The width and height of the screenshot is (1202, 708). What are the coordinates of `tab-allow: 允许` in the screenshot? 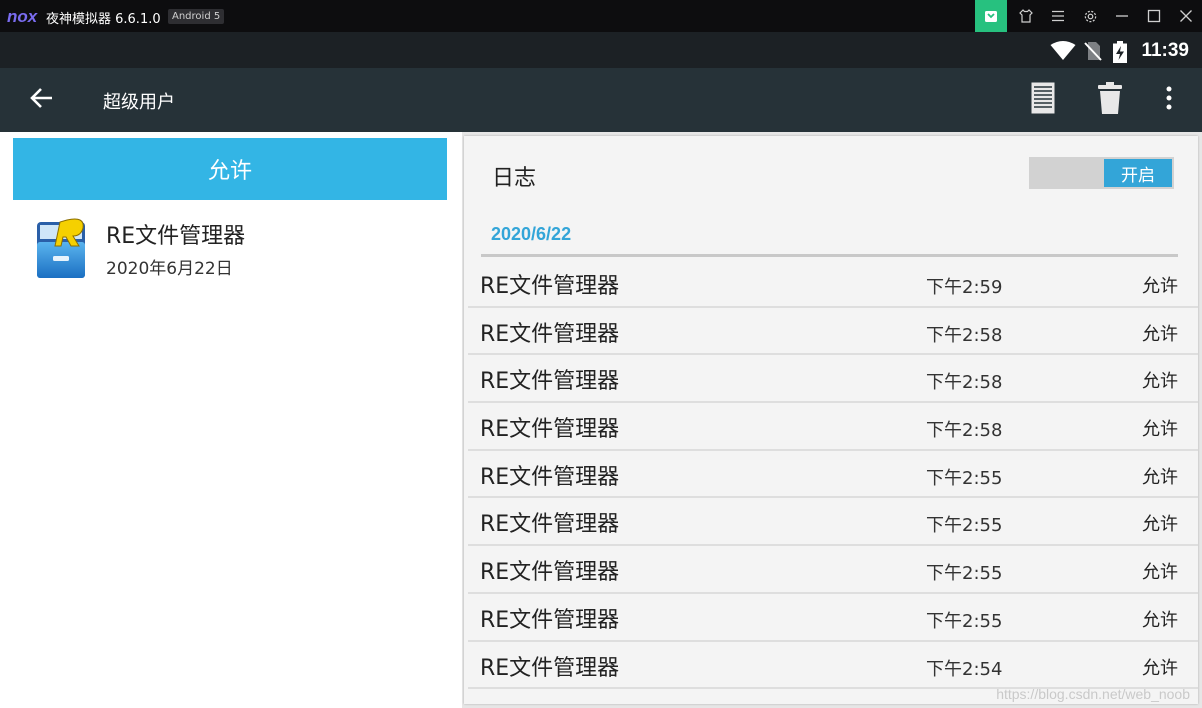 It's located at (230, 169).